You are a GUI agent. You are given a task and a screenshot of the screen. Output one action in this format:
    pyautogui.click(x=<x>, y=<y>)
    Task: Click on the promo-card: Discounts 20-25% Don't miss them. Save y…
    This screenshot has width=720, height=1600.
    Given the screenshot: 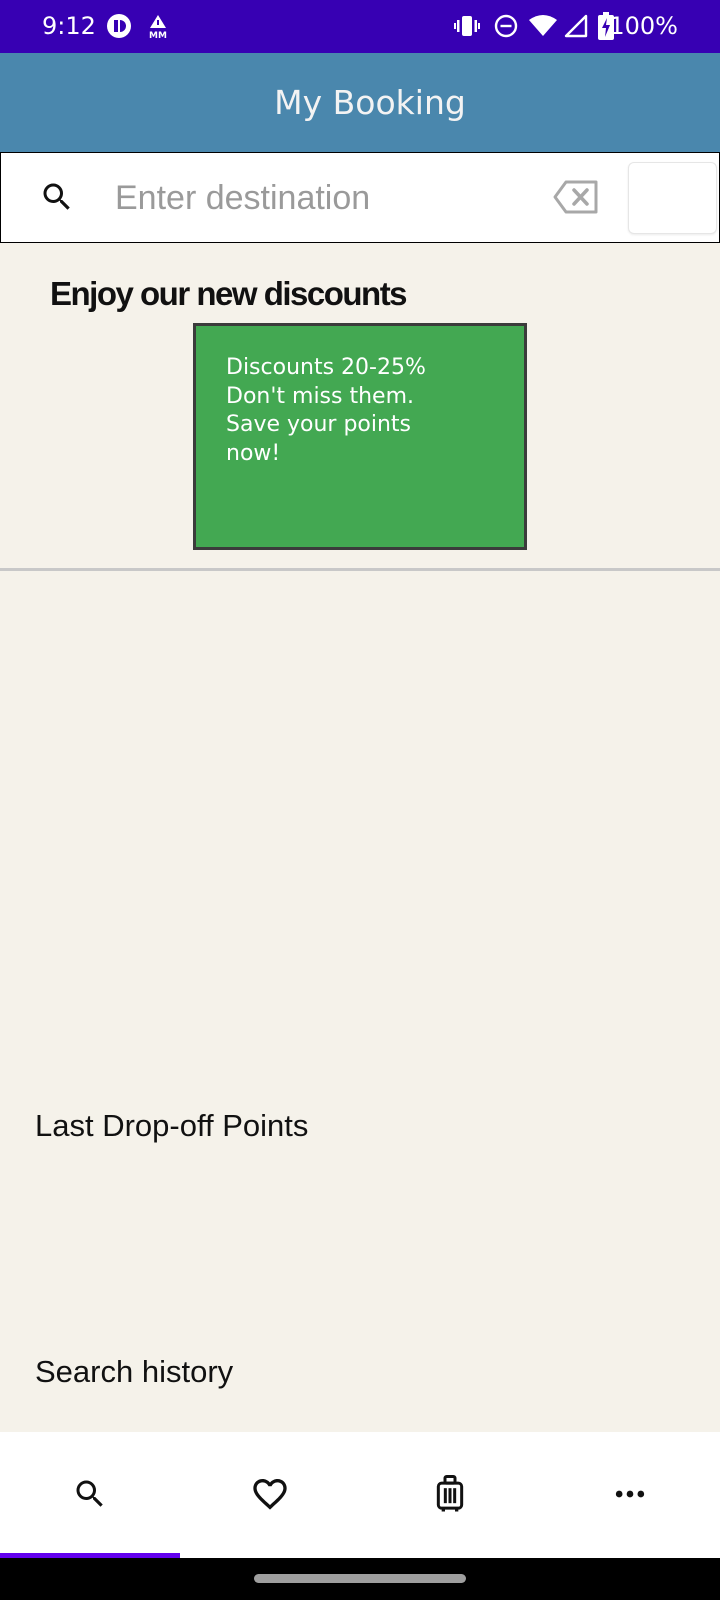 What is the action you would take?
    pyautogui.click(x=360, y=436)
    